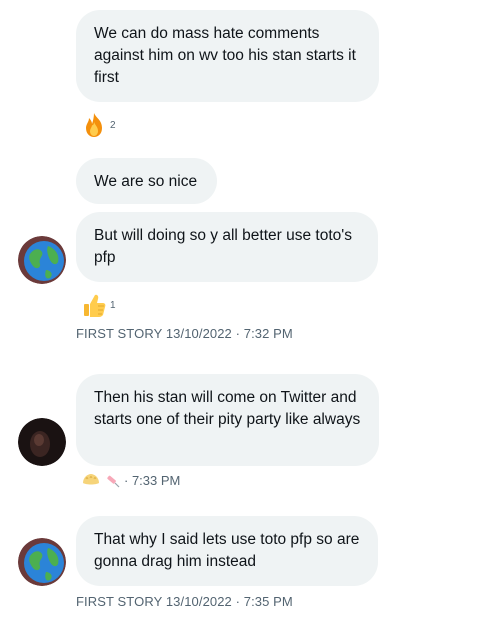 The width and height of the screenshot is (480, 620). What do you see at coordinates (113, 125) in the screenshot?
I see `reaction-count: 2` at bounding box center [113, 125].